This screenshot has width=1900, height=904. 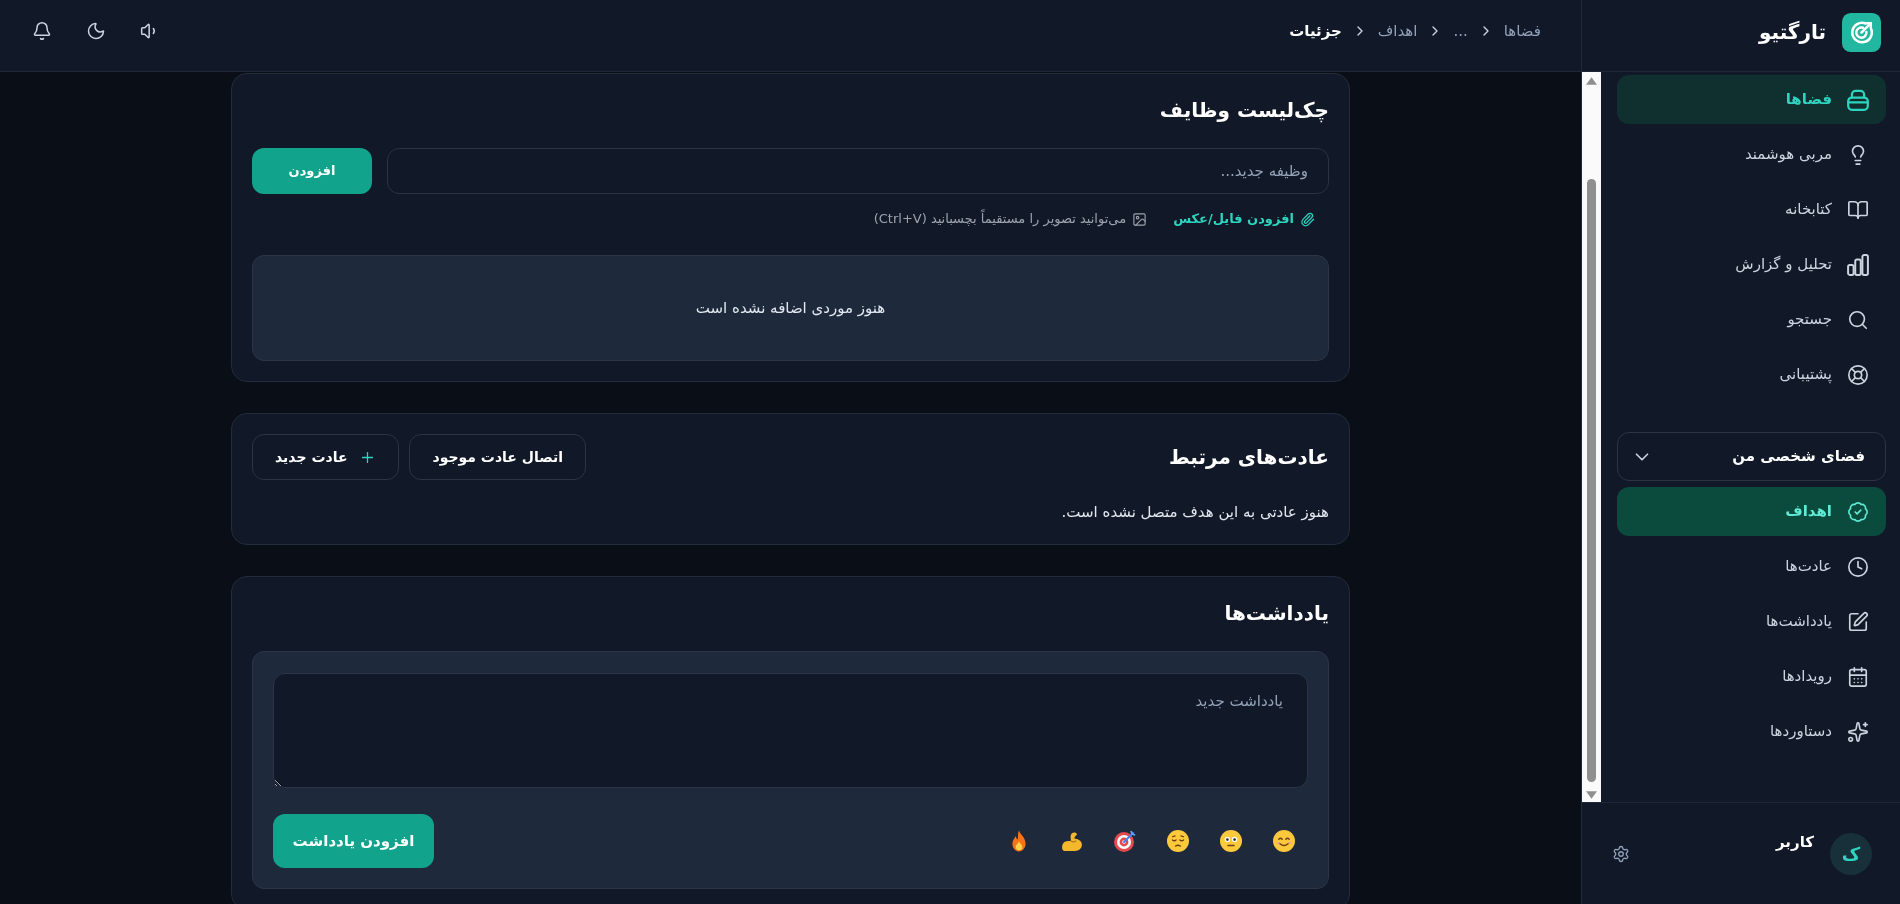 I want to click on nav-item: تحلیل و گزارش, so click(x=1751, y=264).